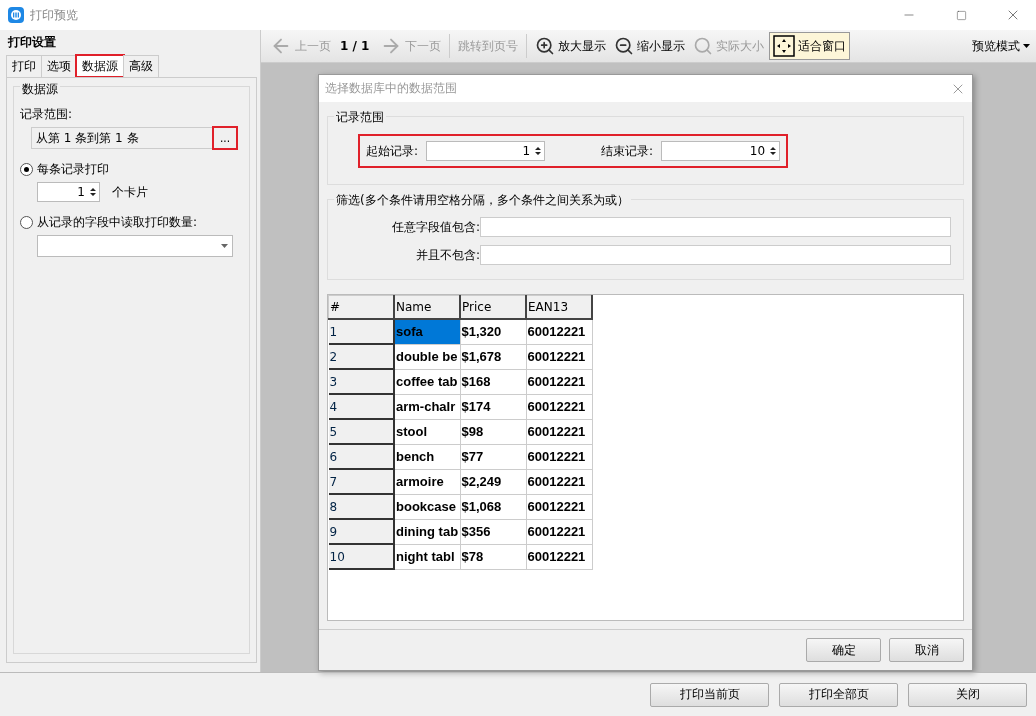 The height and width of the screenshot is (716, 1036). What do you see at coordinates (810, 46) in the screenshot?
I see `toolbar-button: 适合窗口` at bounding box center [810, 46].